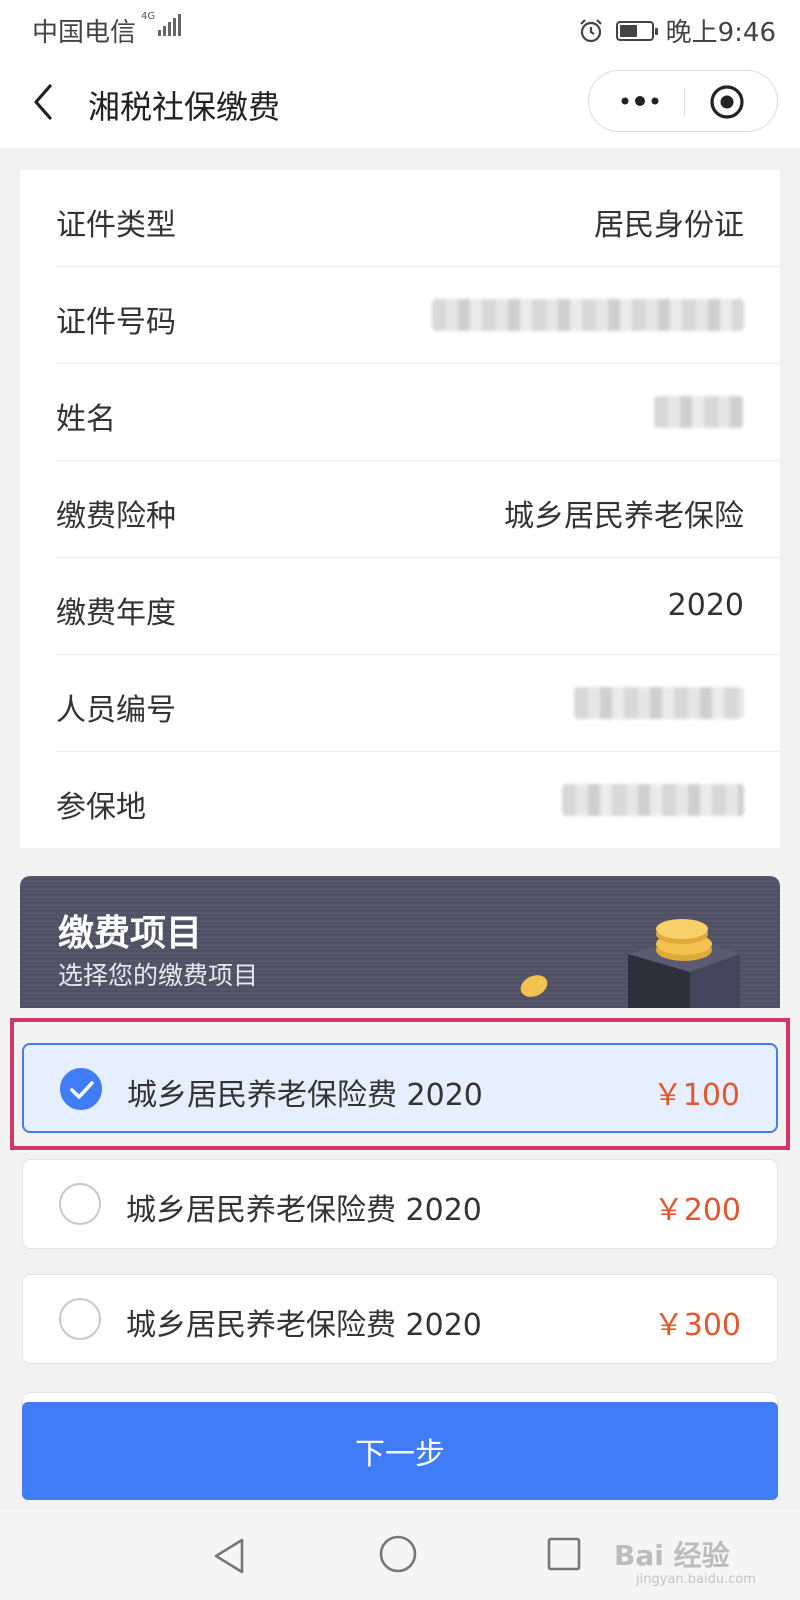 The width and height of the screenshot is (800, 1600). What do you see at coordinates (116, 516) in the screenshot?
I see `info-label: 缴费险种` at bounding box center [116, 516].